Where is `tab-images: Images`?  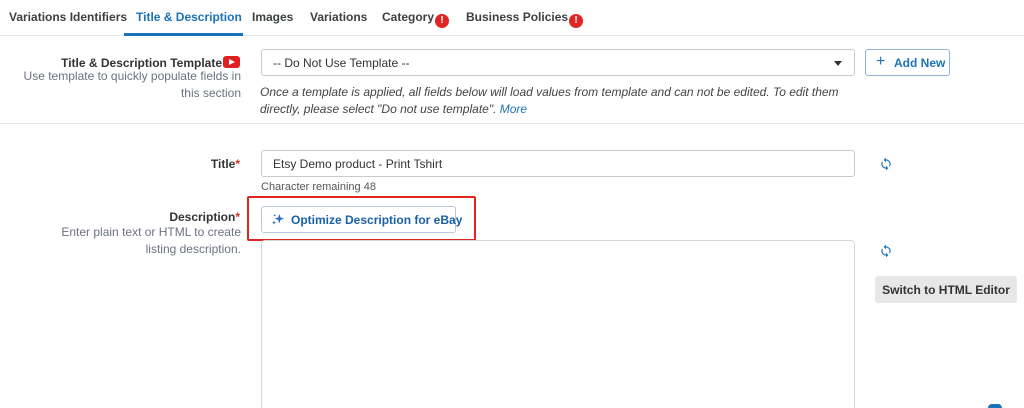 tab-images: Images is located at coordinates (272, 17).